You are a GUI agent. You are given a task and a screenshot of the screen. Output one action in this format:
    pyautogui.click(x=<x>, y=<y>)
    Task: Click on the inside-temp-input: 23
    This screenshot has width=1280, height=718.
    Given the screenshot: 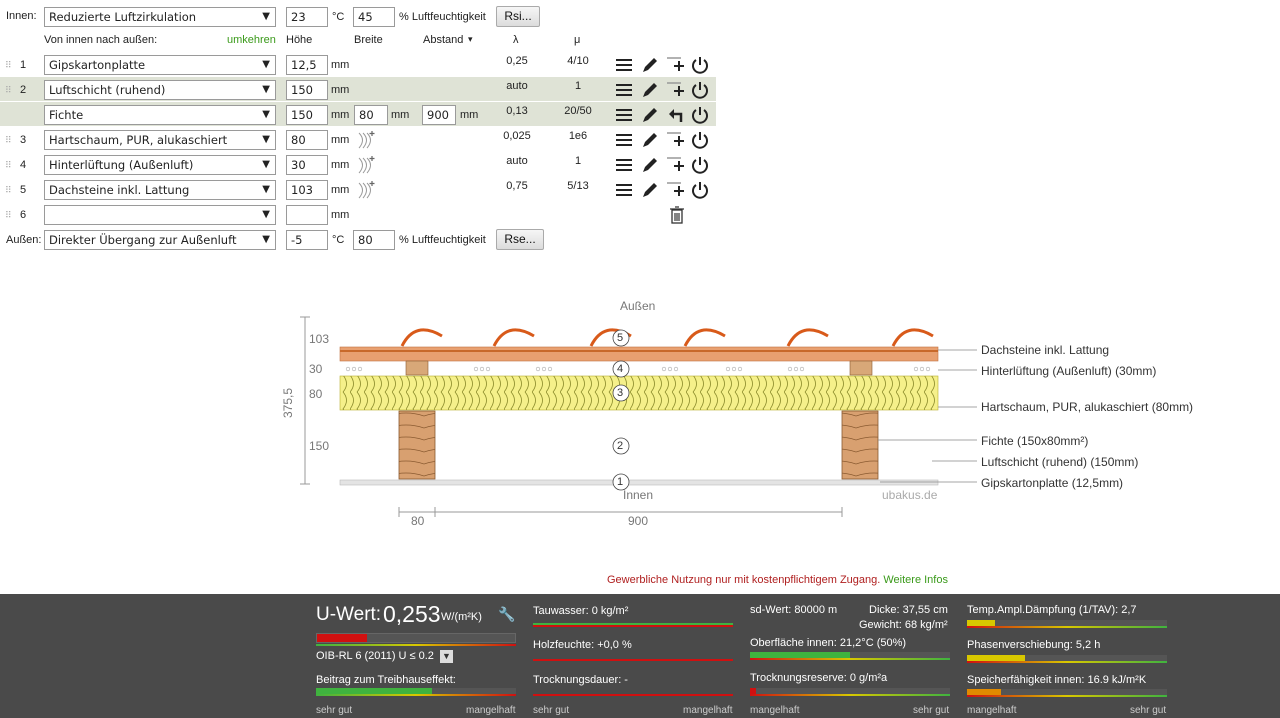 What is the action you would take?
    pyautogui.click(x=307, y=17)
    